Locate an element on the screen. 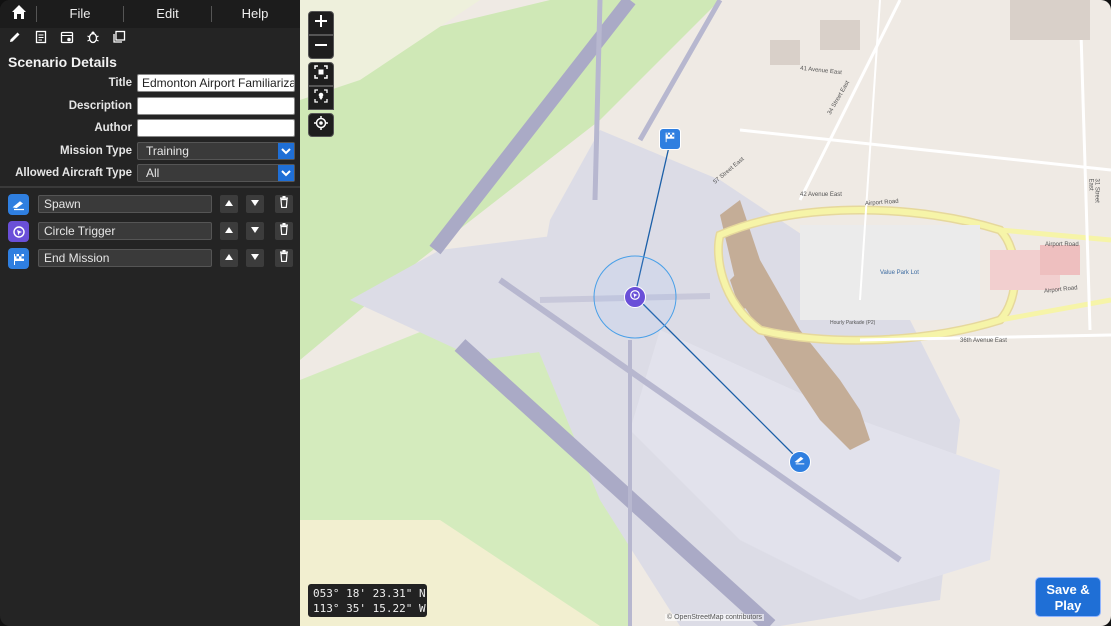 This screenshot has height=626, width=1111. minus-icon is located at coordinates (321, 47).